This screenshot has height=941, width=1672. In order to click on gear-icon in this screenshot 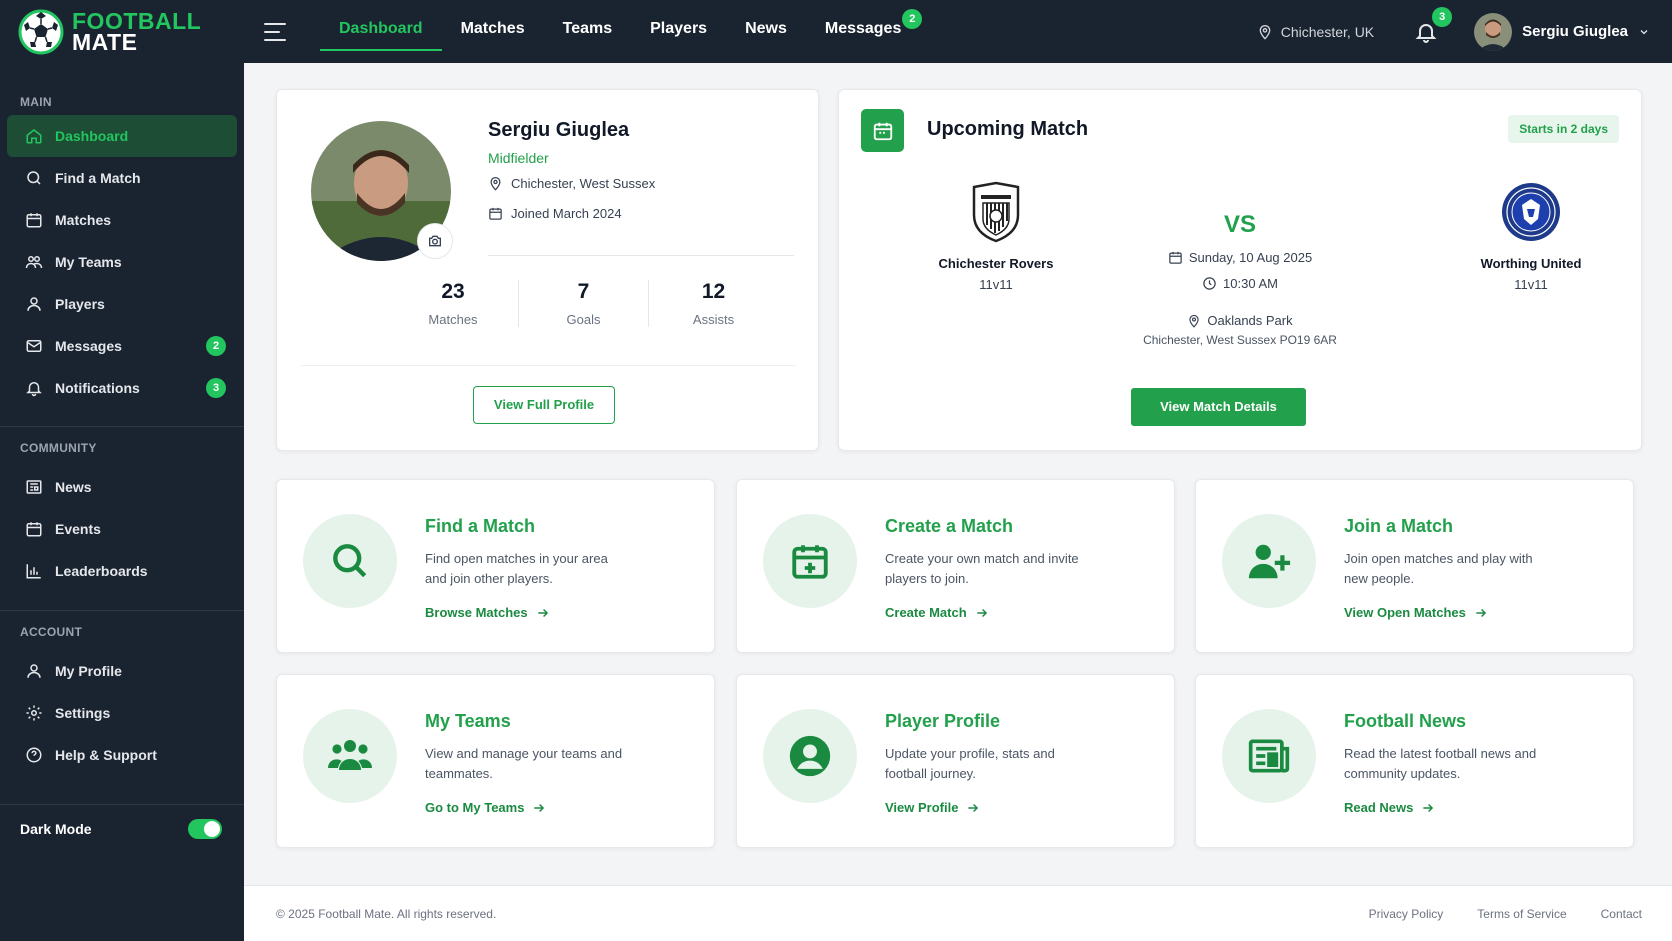, I will do `click(34, 713)`.